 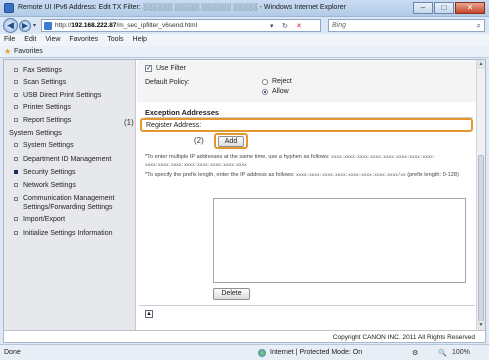 What do you see at coordinates (199, 140) in the screenshot?
I see `callout-2-label: (2)` at bounding box center [199, 140].